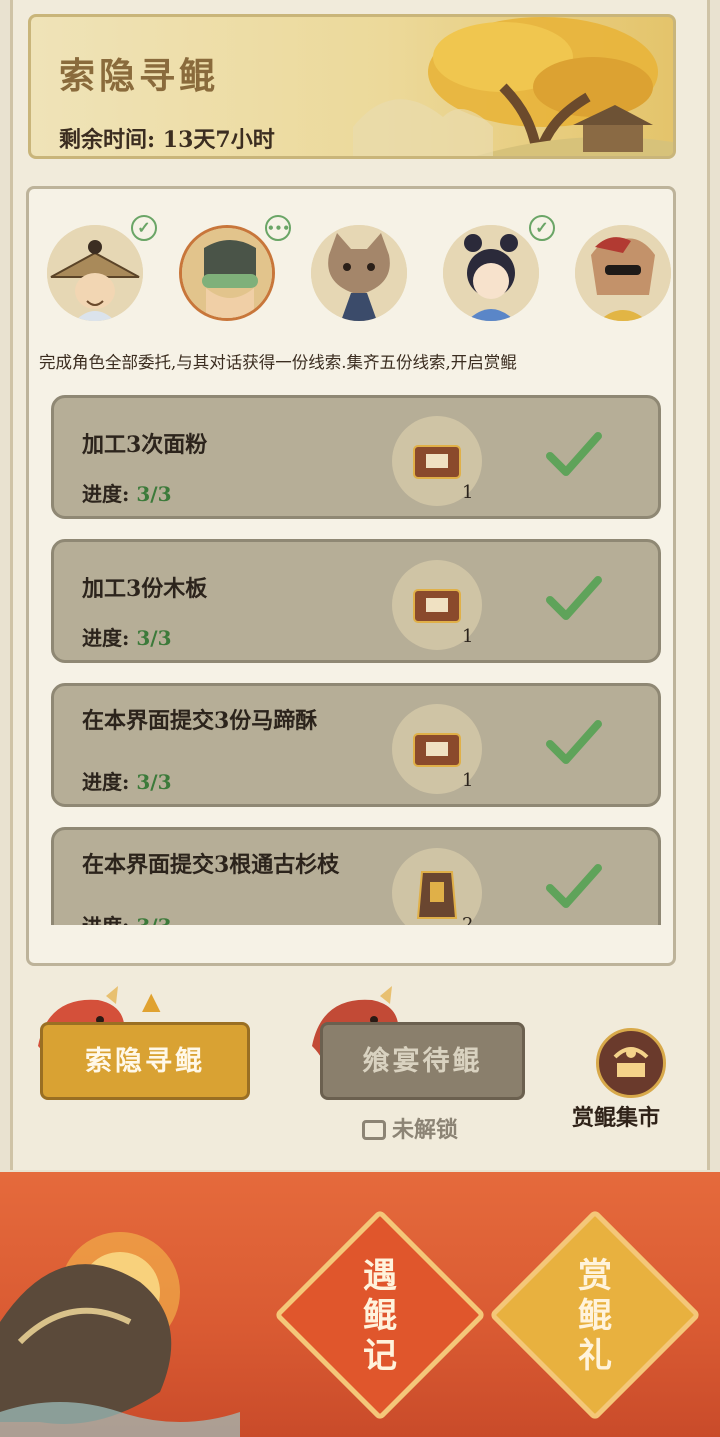 This screenshot has width=720, height=1437. What do you see at coordinates (374, 1130) in the screenshot?
I see `lock-icon` at bounding box center [374, 1130].